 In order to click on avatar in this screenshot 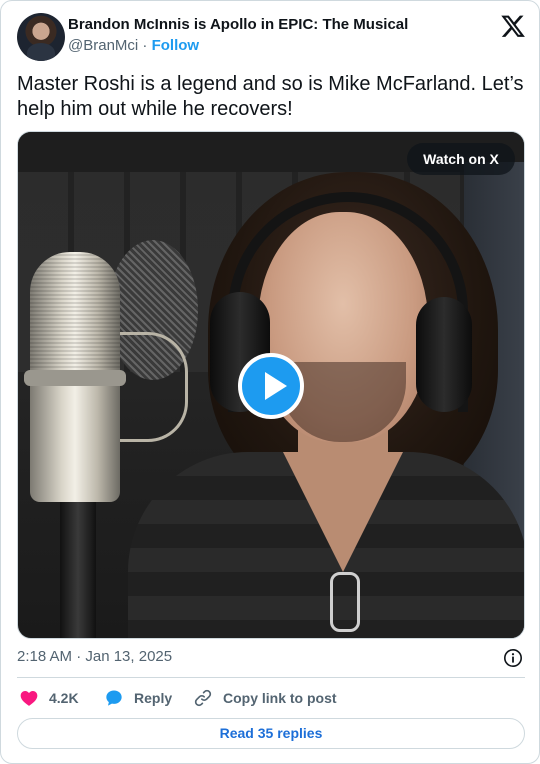, I will do `click(41, 37)`.